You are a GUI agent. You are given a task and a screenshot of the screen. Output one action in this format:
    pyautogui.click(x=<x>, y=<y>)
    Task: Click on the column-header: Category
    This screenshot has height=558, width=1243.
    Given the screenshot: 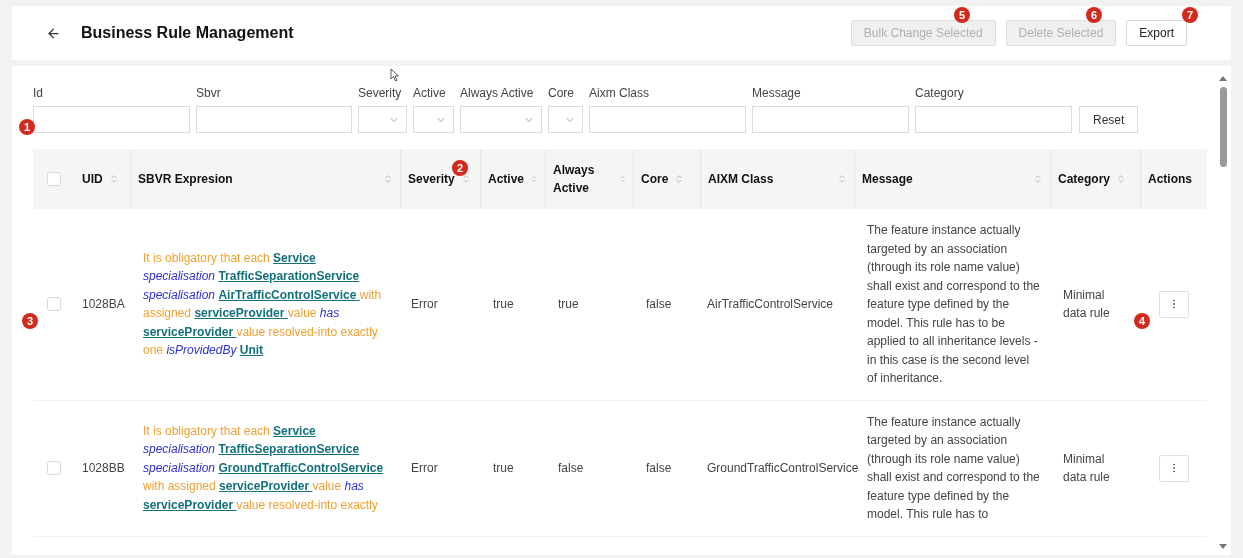 What is the action you would take?
    pyautogui.click(x=1084, y=179)
    